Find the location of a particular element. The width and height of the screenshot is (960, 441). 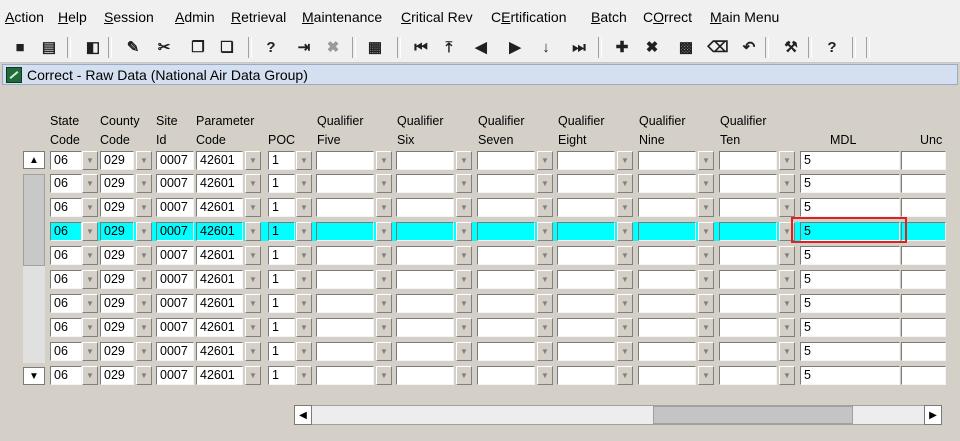

next-record-button: ▶ is located at coordinates (515, 47).